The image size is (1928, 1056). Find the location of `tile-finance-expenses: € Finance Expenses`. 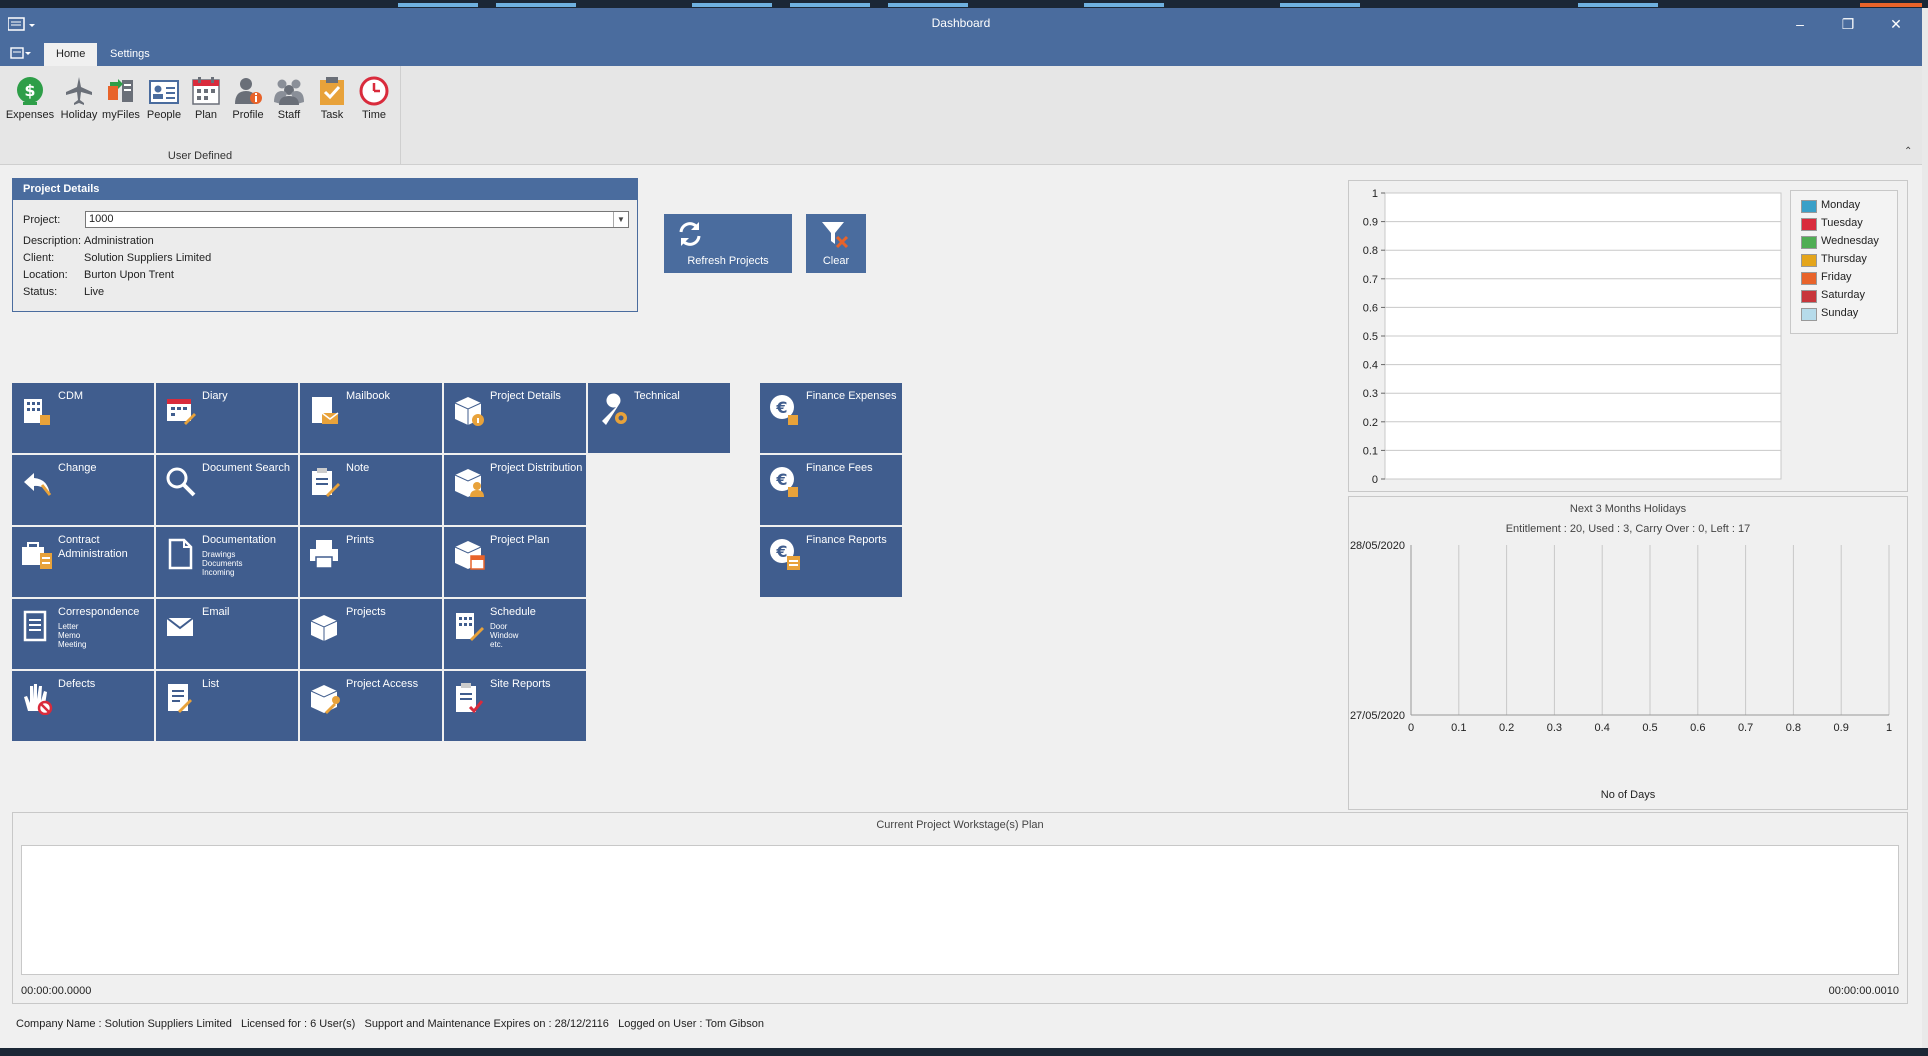

tile-finance-expenses: € Finance Expenses is located at coordinates (831, 418).